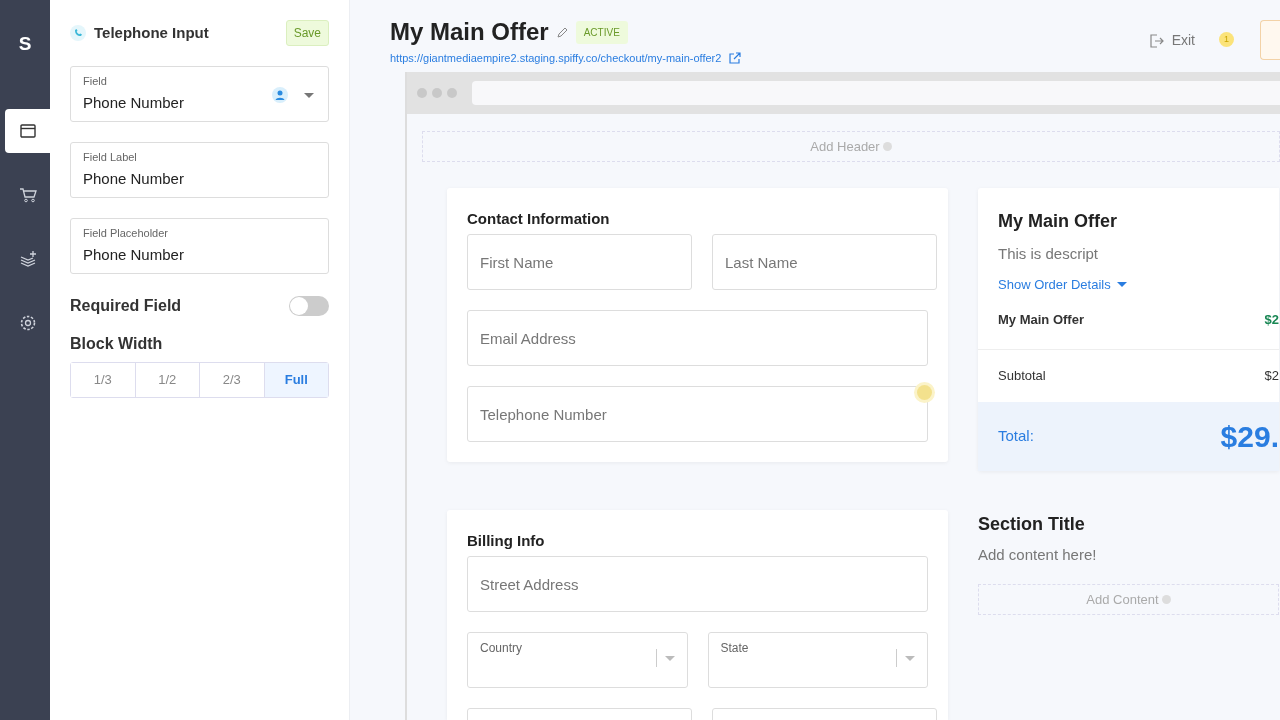 The image size is (1280, 720). I want to click on browser-window-icon, so click(27, 130).